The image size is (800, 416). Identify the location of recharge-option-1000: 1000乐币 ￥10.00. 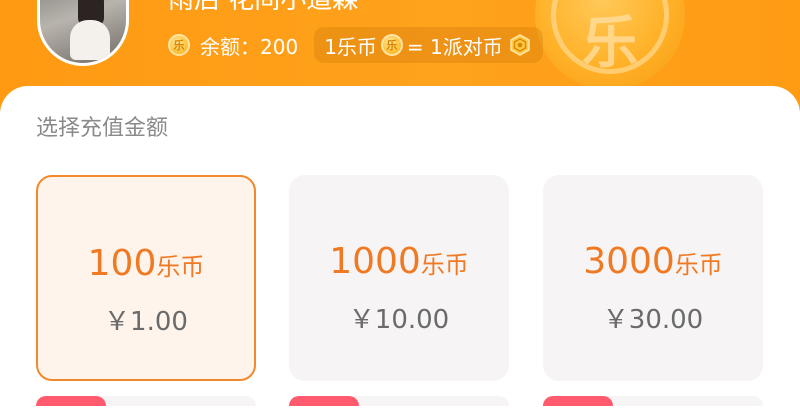
(399, 278).